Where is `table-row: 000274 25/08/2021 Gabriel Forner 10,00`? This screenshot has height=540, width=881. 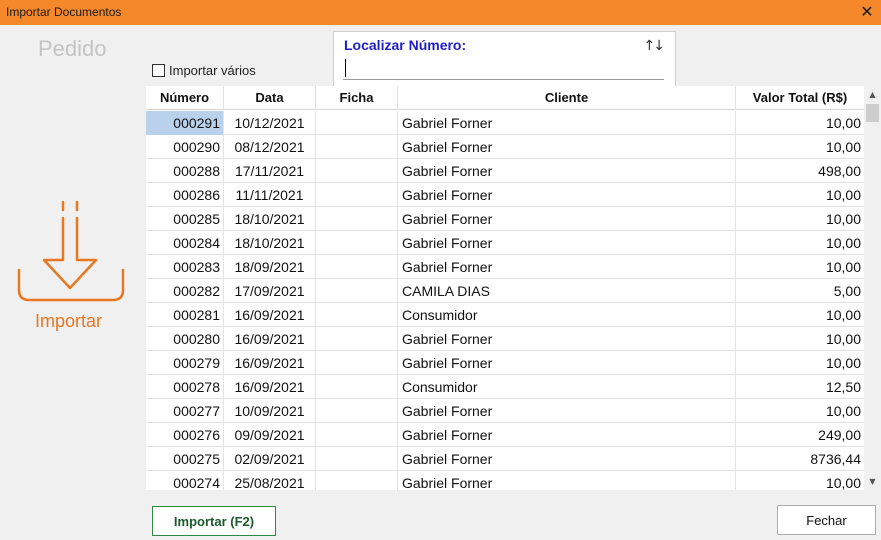
table-row: 000274 25/08/2021 Gabriel Forner 10,00 is located at coordinates (505, 480).